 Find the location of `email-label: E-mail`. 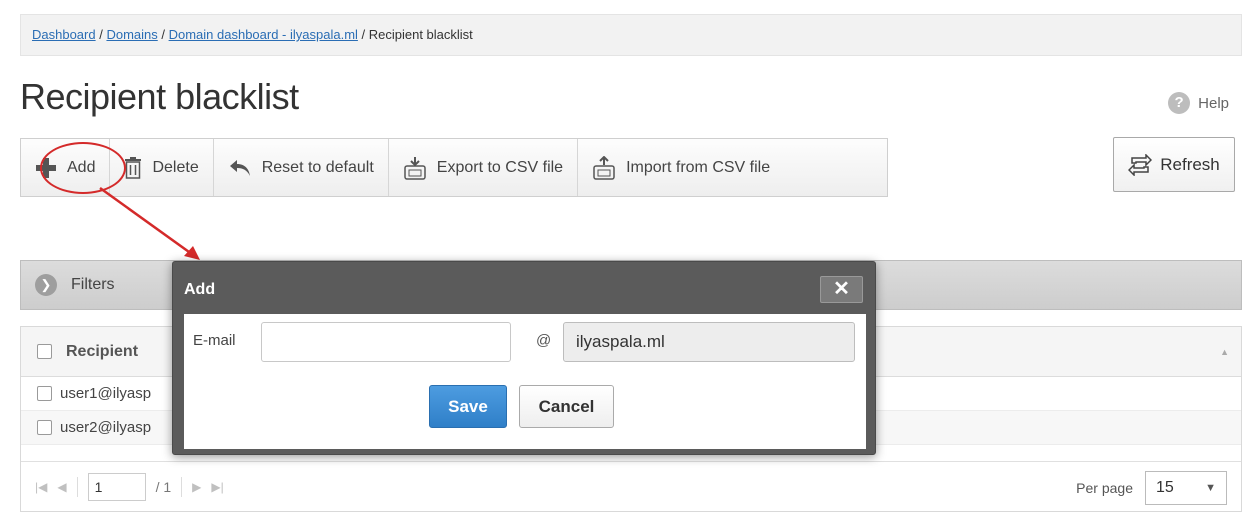

email-label: E-mail is located at coordinates (214, 340).